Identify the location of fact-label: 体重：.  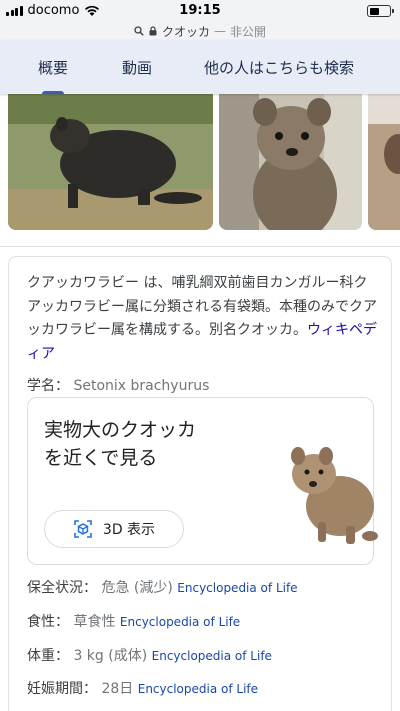
(48, 656).